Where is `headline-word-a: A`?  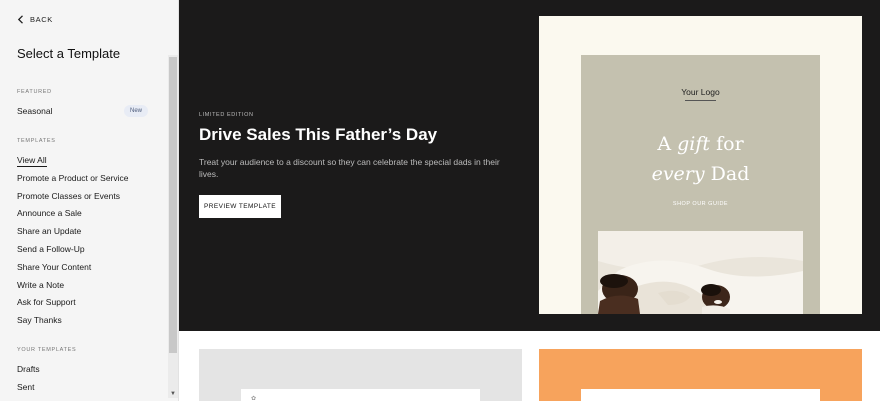 headline-word-a: A is located at coordinates (664, 144).